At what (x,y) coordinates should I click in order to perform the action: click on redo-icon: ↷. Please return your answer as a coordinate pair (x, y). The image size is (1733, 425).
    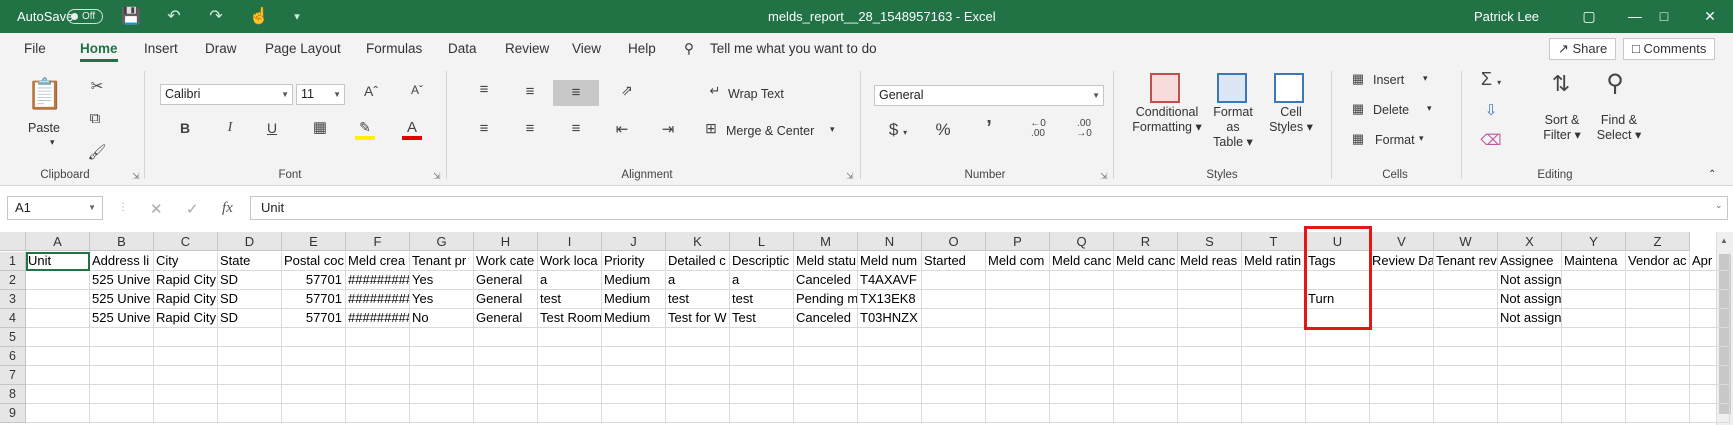
    Looking at the image, I should click on (216, 17).